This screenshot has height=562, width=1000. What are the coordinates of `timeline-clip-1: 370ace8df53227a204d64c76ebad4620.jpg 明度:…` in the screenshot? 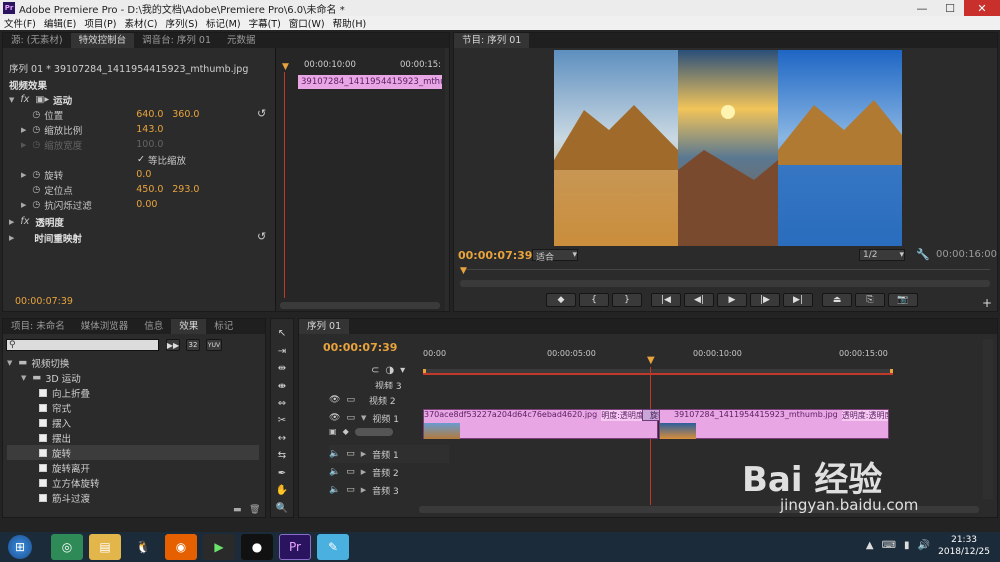 It's located at (540, 424).